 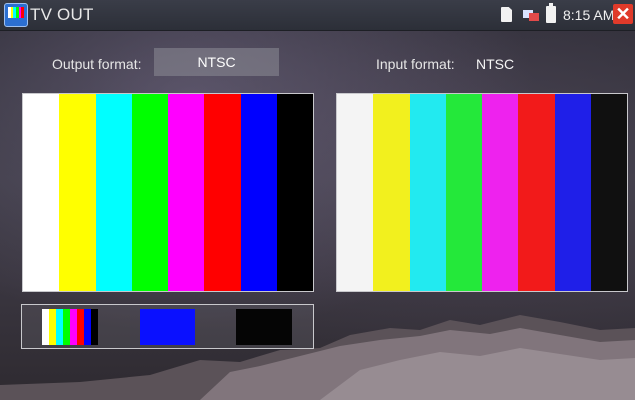 I want to click on output-format-label: Output format:, so click(x=97, y=64).